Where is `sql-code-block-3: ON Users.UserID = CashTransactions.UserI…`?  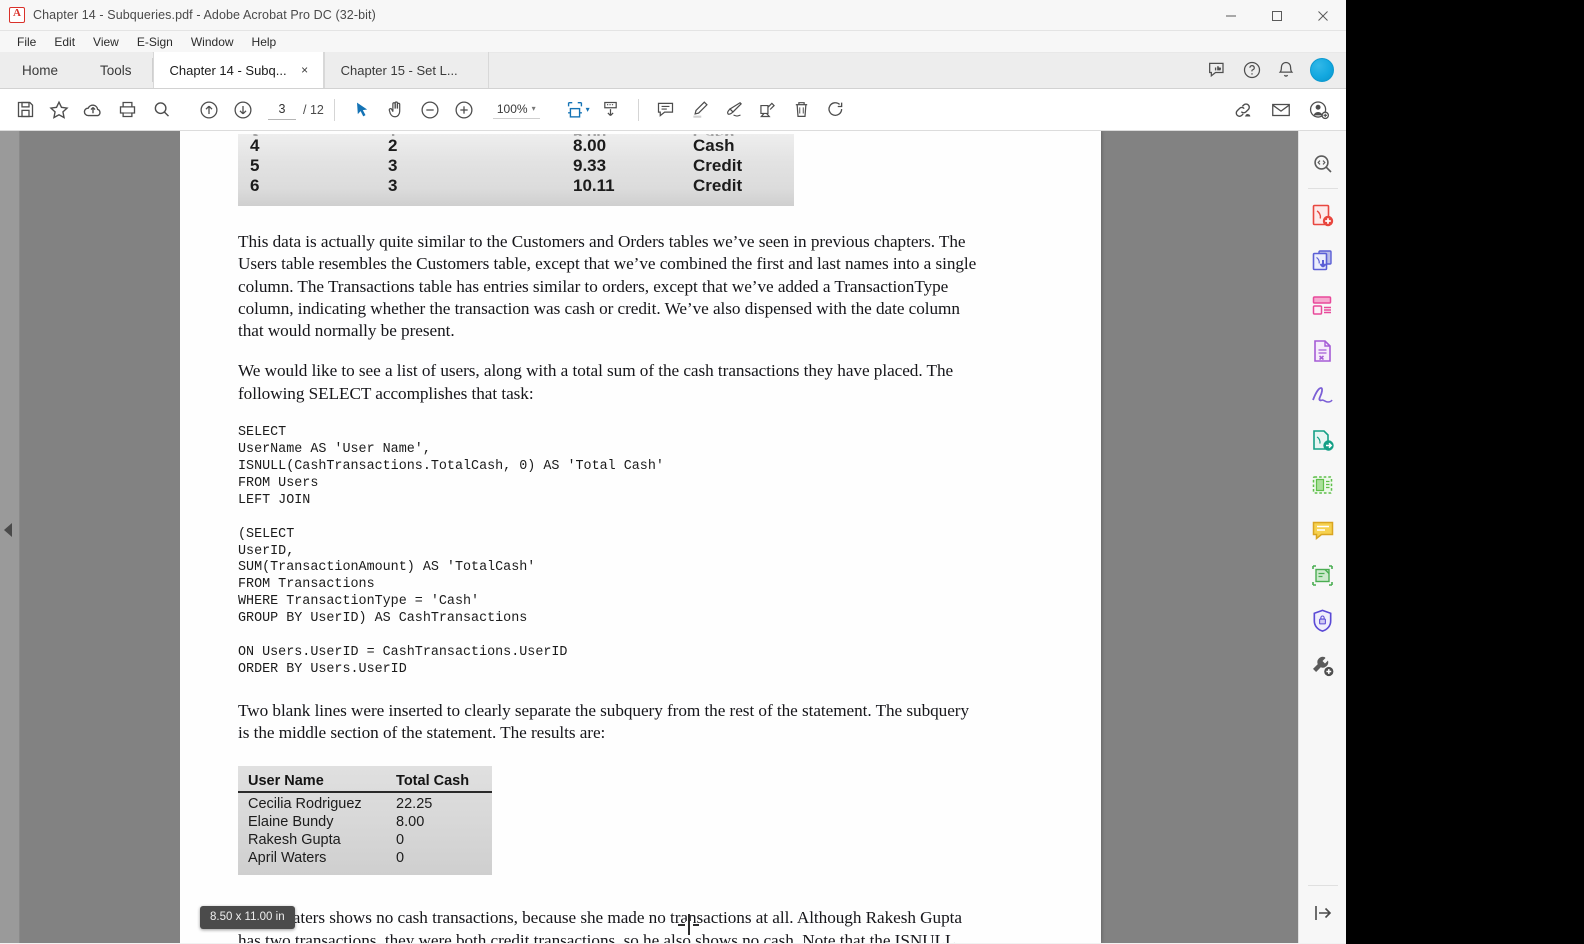 sql-code-block-3: ON Users.UserID = CashTransactions.UserI… is located at coordinates (403, 661).